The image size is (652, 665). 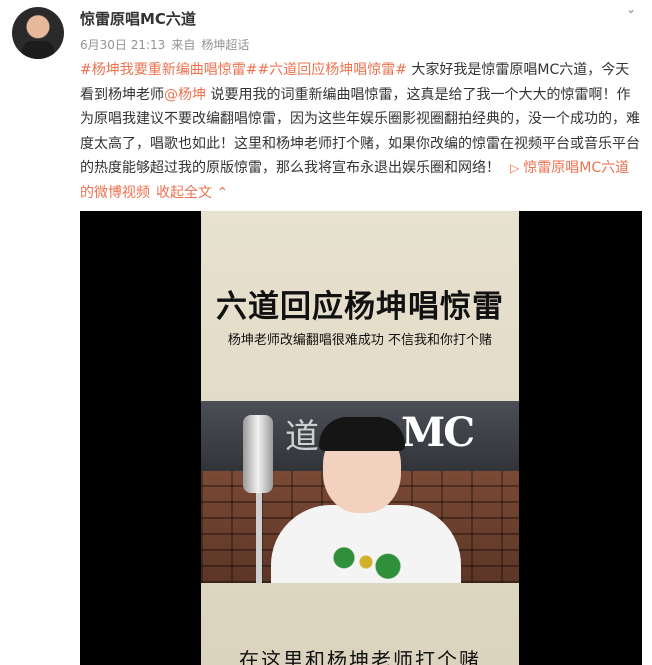 What do you see at coordinates (360, 307) in the screenshot?
I see `video-title: 六道回应杨坤唱惊雷` at bounding box center [360, 307].